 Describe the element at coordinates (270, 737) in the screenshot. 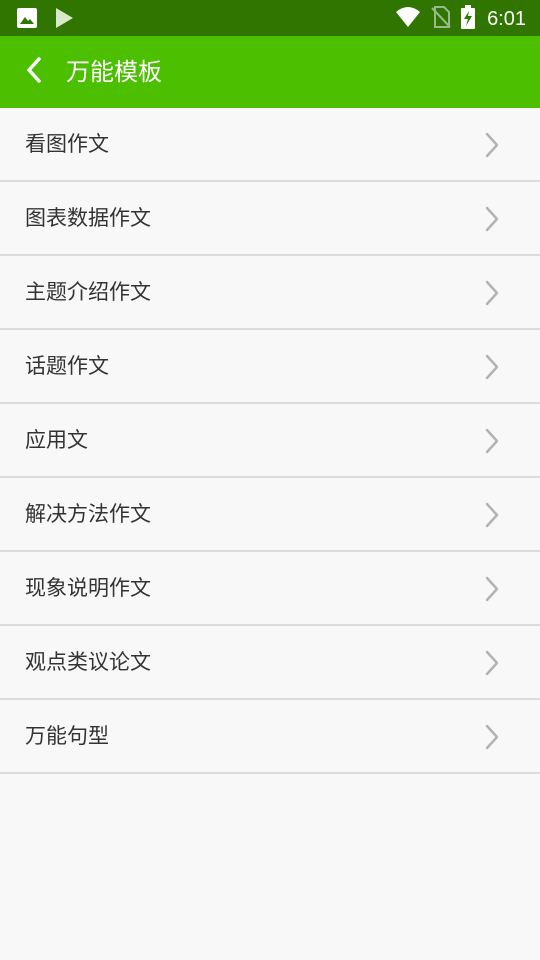

I see `list-item: 万能句型` at that location.